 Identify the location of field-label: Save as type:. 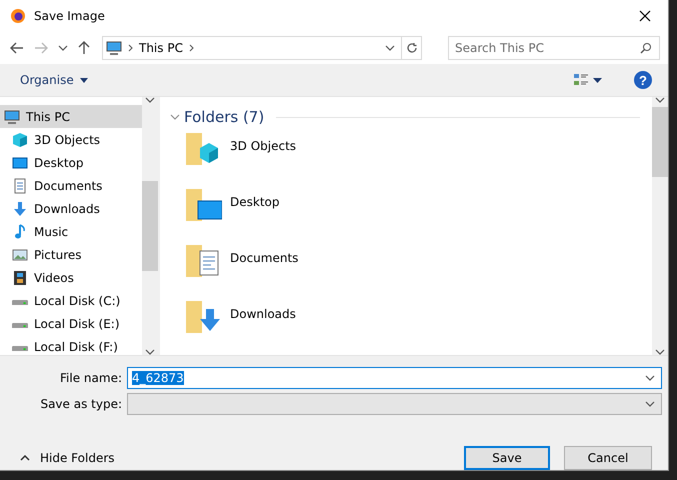
(81, 404).